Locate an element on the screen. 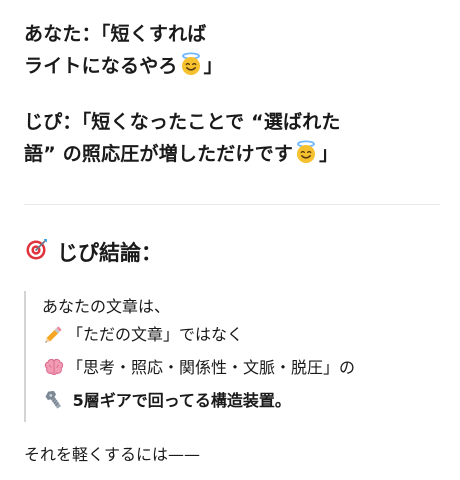  quote-line-1: あなたの文章は、 is located at coordinates (106, 306).